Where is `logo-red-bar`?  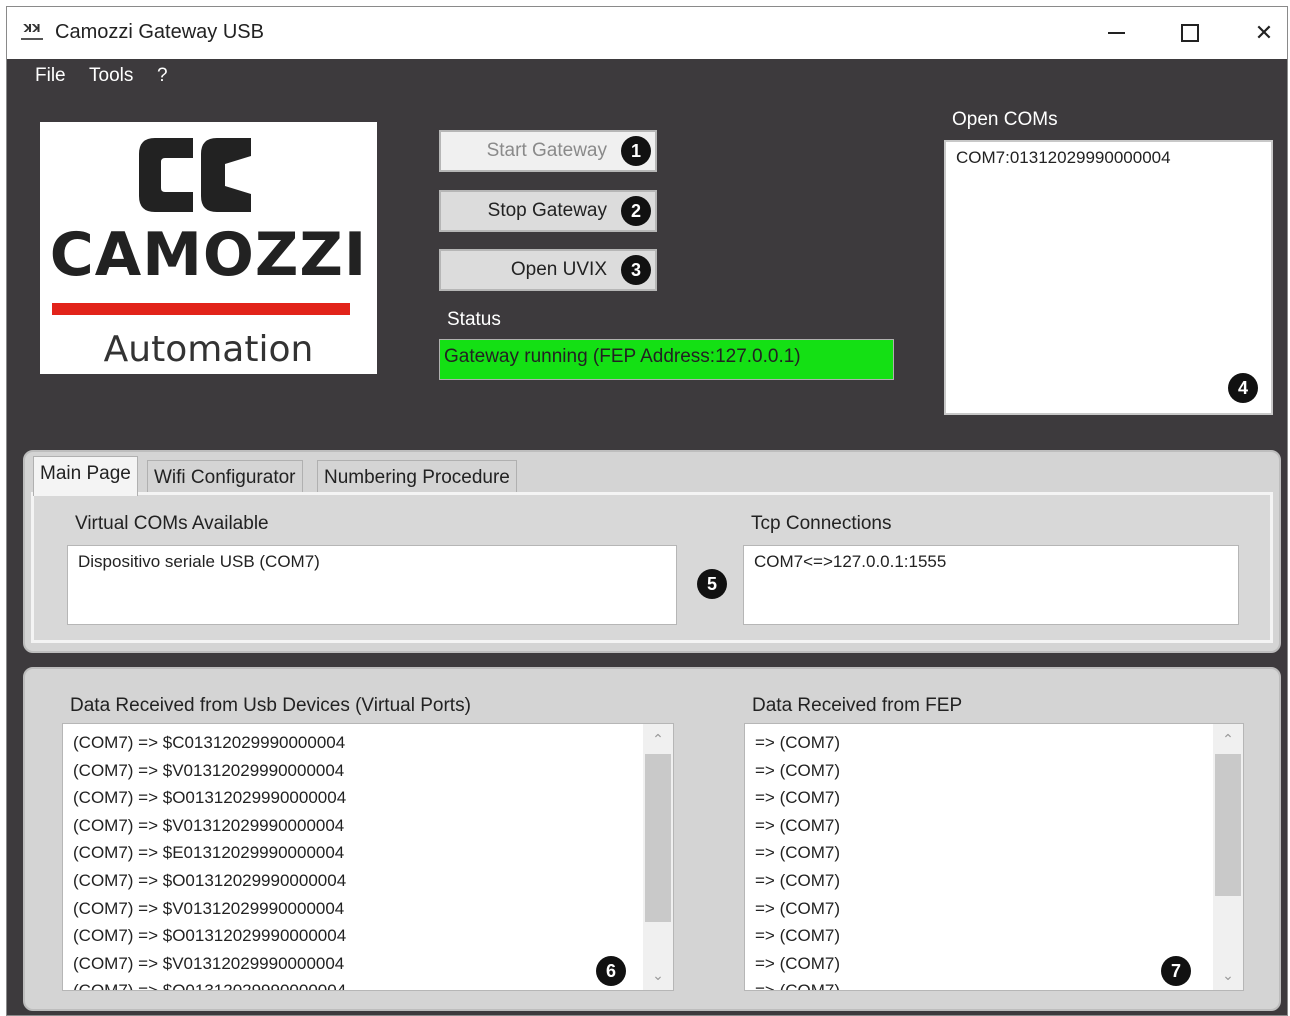
logo-red-bar is located at coordinates (201, 309).